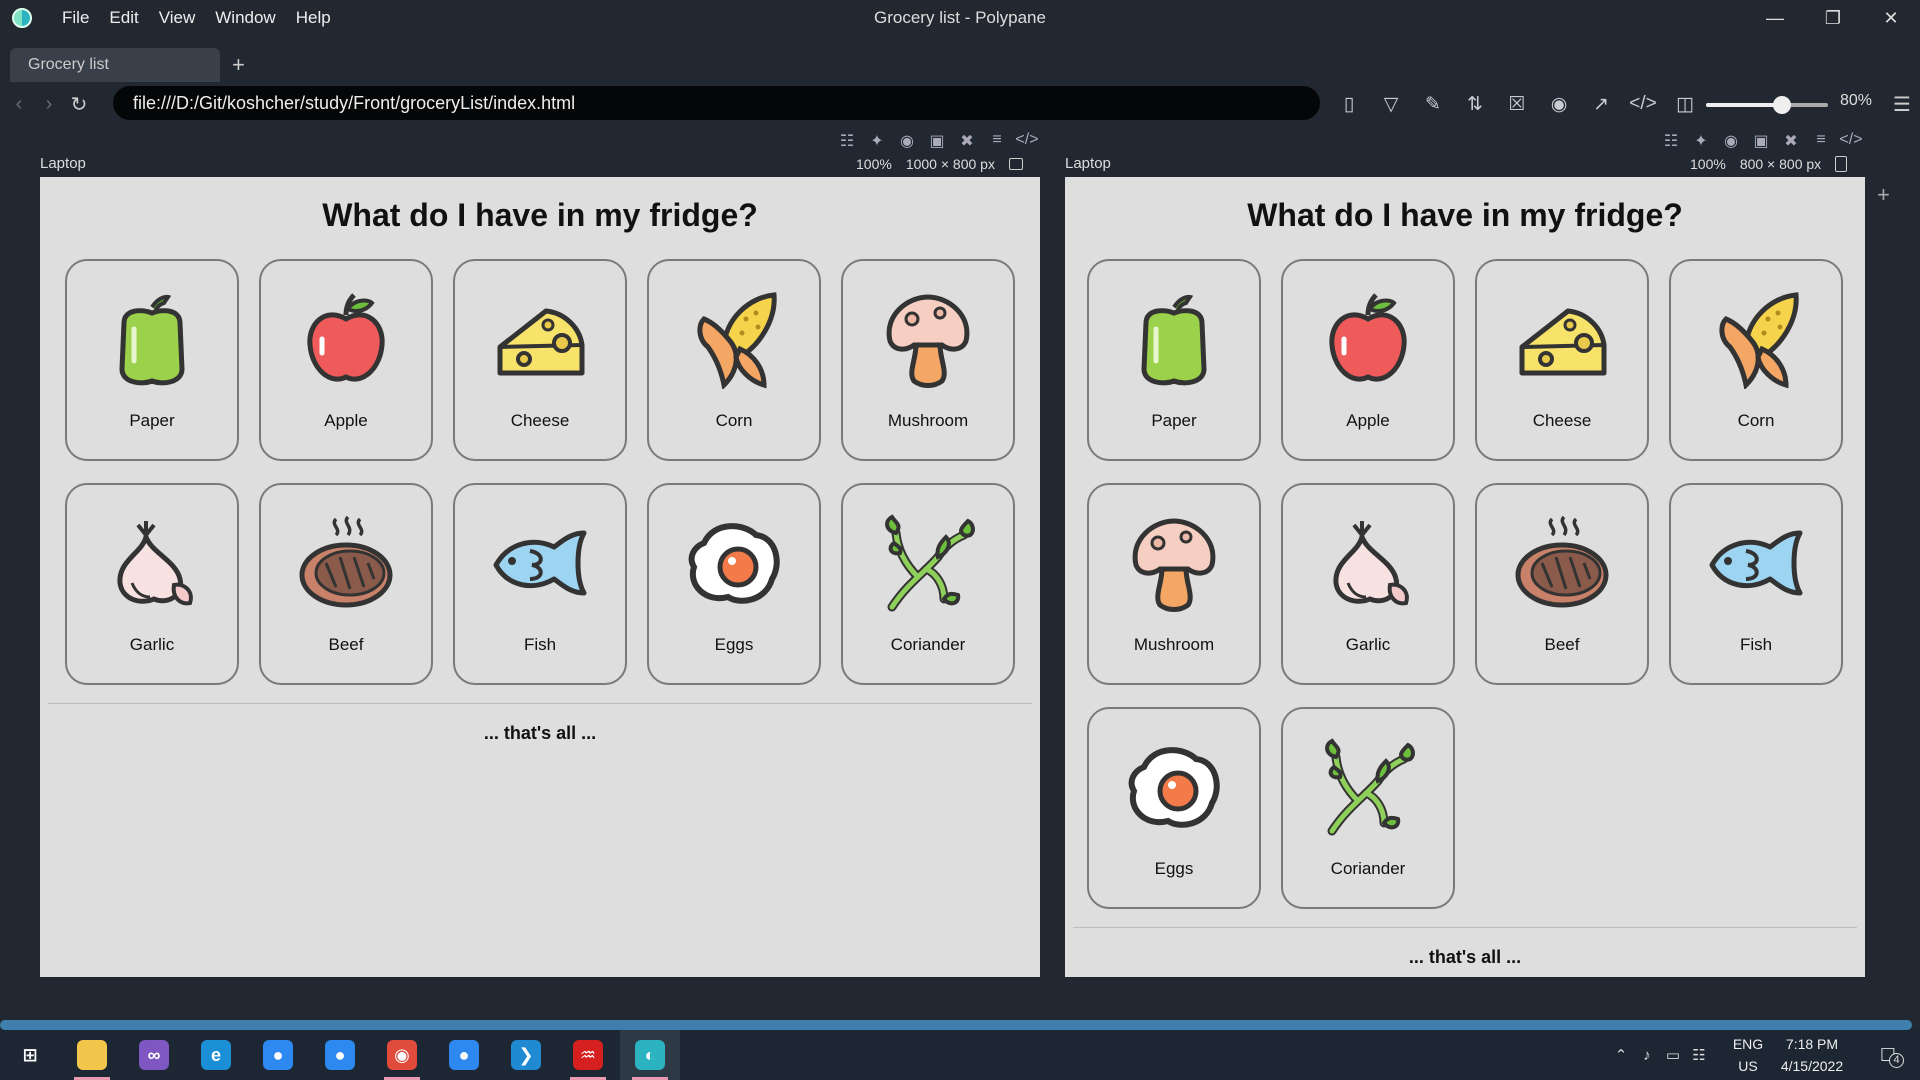 The width and height of the screenshot is (1920, 1080). I want to click on taskbar-acrobat: ♒, so click(588, 1055).